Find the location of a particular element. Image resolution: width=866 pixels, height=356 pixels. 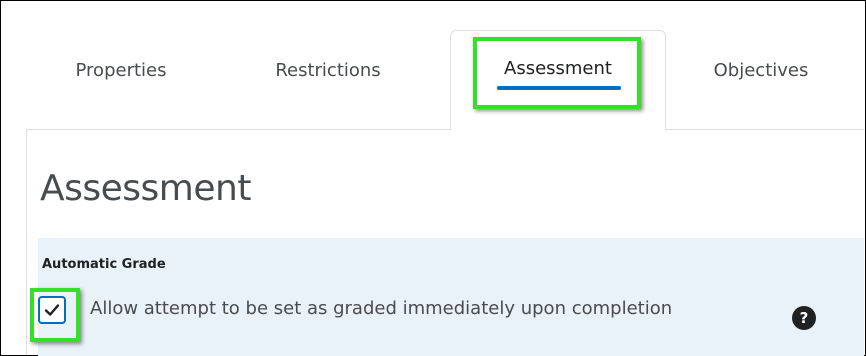

tab-restrictions: Restrictions is located at coordinates (328, 70).